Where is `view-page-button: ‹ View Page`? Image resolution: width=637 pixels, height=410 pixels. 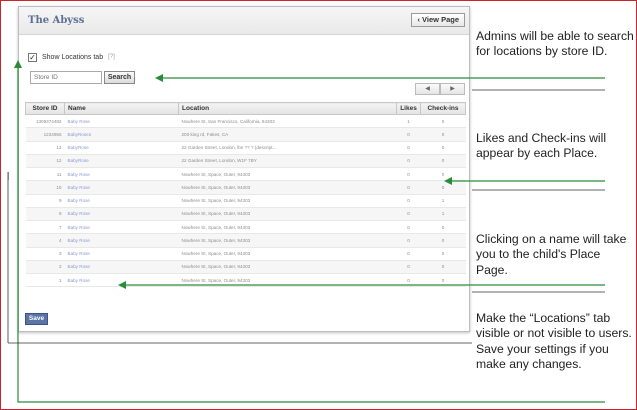 view-page-button: ‹ View Page is located at coordinates (438, 20).